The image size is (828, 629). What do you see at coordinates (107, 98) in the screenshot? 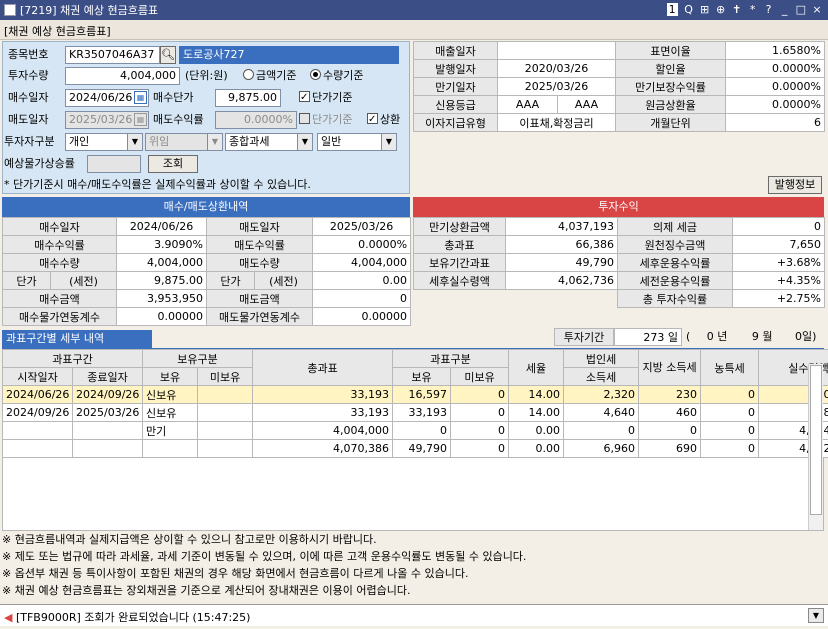
I see `buy-date-input: 2024/06/26 ▦` at bounding box center [107, 98].